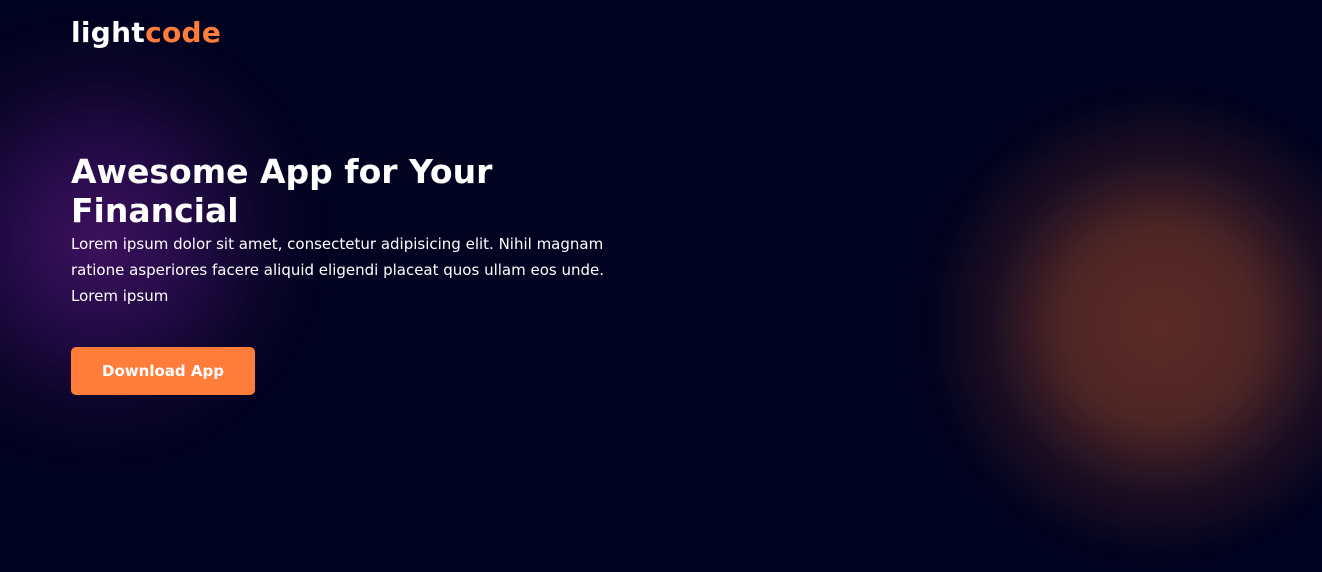  What do you see at coordinates (108, 32) in the screenshot?
I see `logo-text-light: light` at bounding box center [108, 32].